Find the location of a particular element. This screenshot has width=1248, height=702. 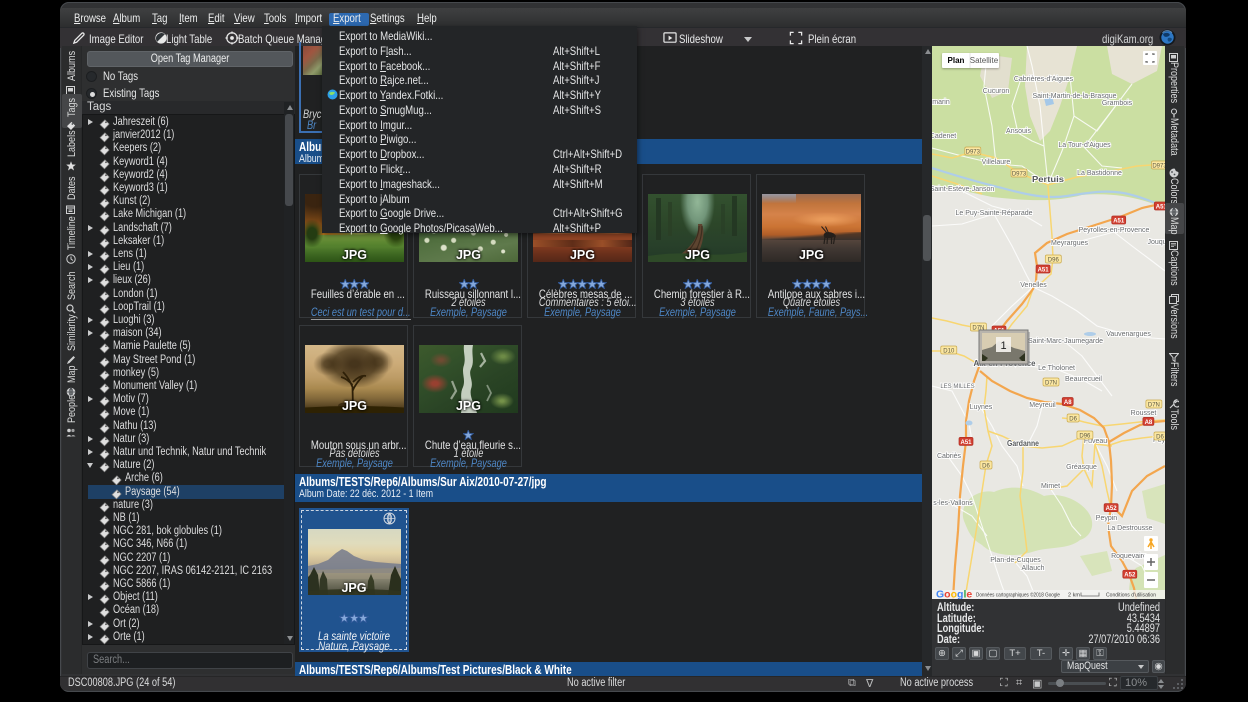

svg-text: La Tour-d'Aigues is located at coordinates (1084, 145).